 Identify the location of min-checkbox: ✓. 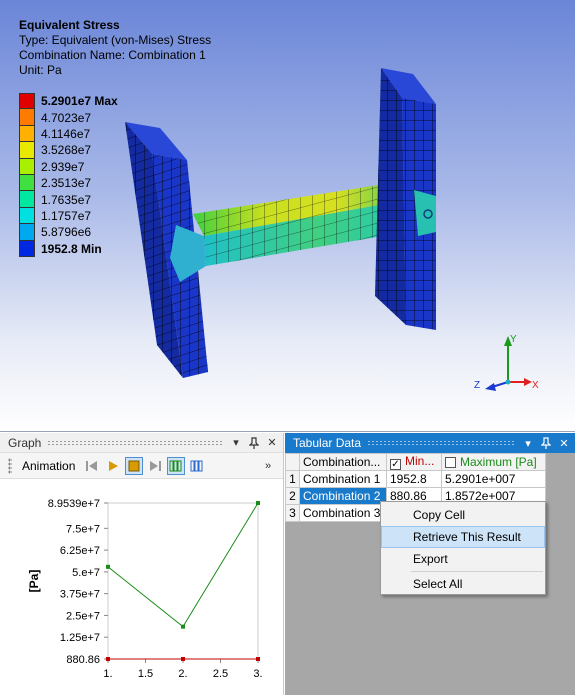
(395, 464).